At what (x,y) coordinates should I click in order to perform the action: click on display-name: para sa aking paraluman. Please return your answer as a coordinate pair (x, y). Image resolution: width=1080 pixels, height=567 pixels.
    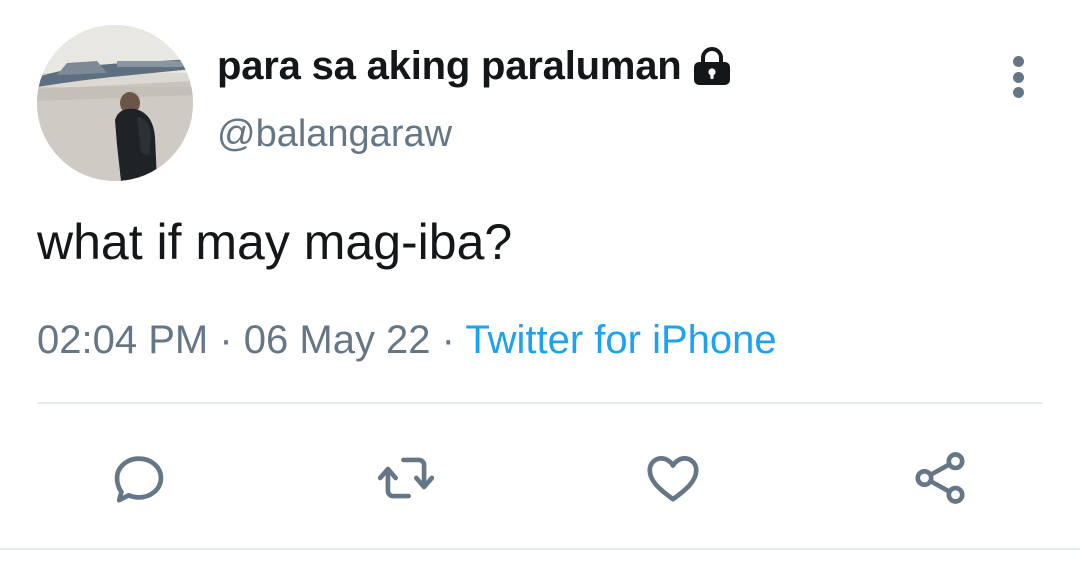
    Looking at the image, I should click on (475, 66).